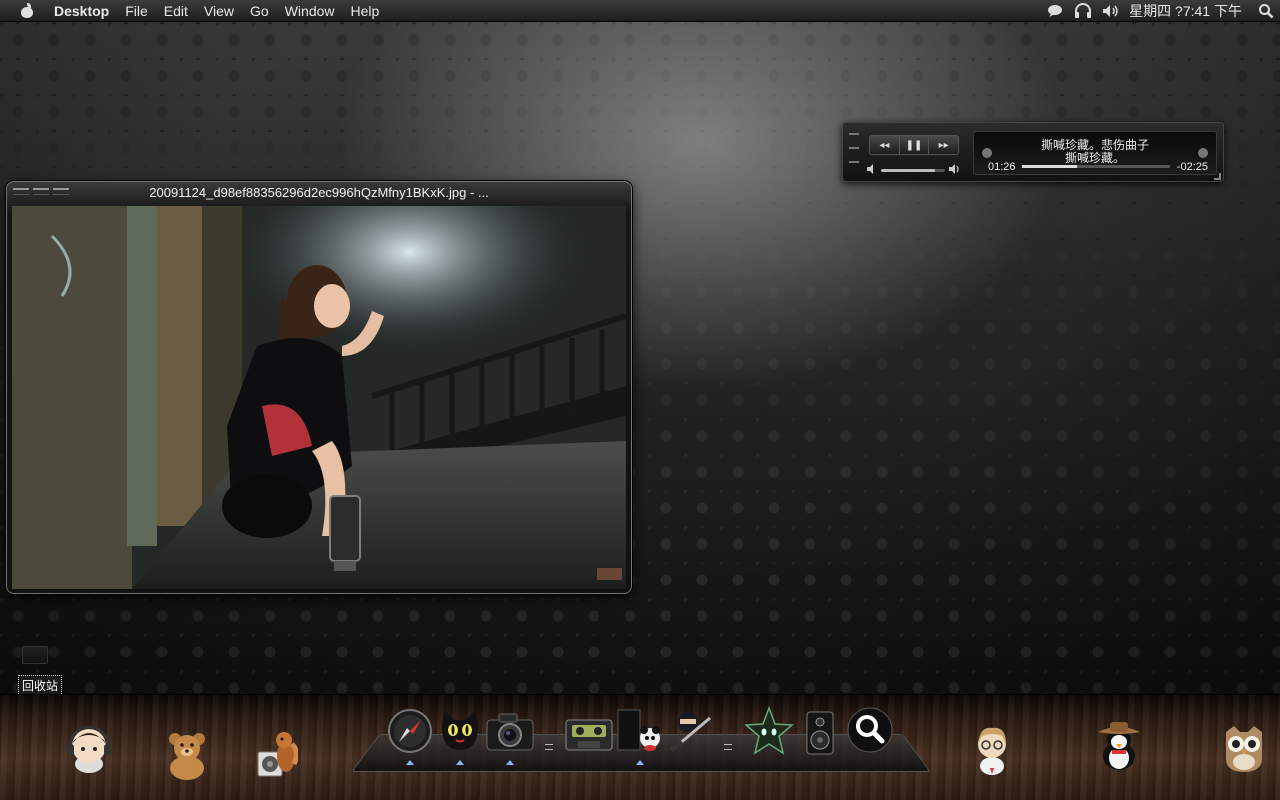 The width and height of the screenshot is (1280, 800). Describe the element at coordinates (639, 731) in the screenshot. I see `panda-book-icon` at that location.